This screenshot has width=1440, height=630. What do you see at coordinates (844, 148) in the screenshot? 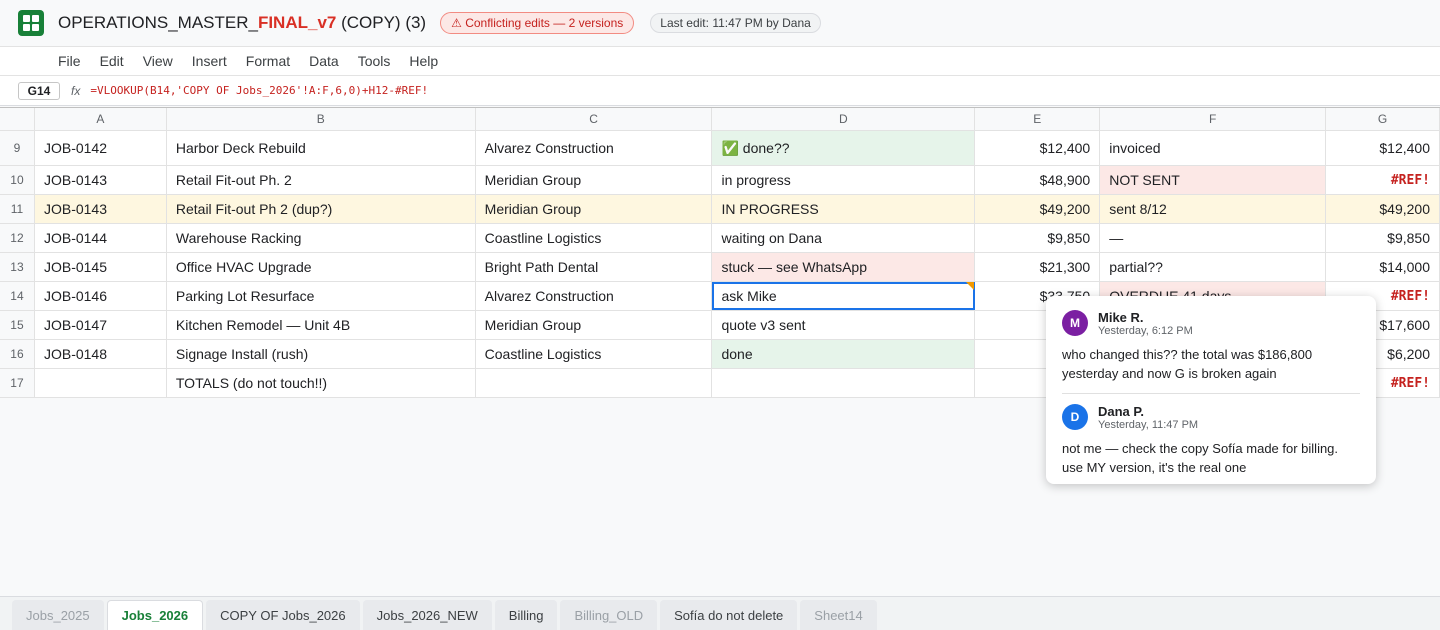
I see `cell: ✅ done??` at bounding box center [844, 148].